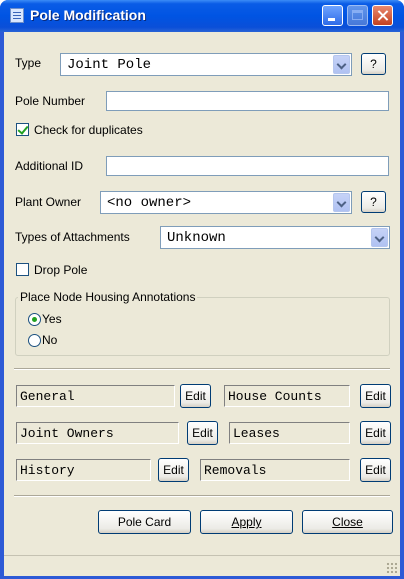 The width and height of the screenshot is (404, 579). Describe the element at coordinates (196, 238) in the screenshot. I see `attachments-value: Unknown` at that location.